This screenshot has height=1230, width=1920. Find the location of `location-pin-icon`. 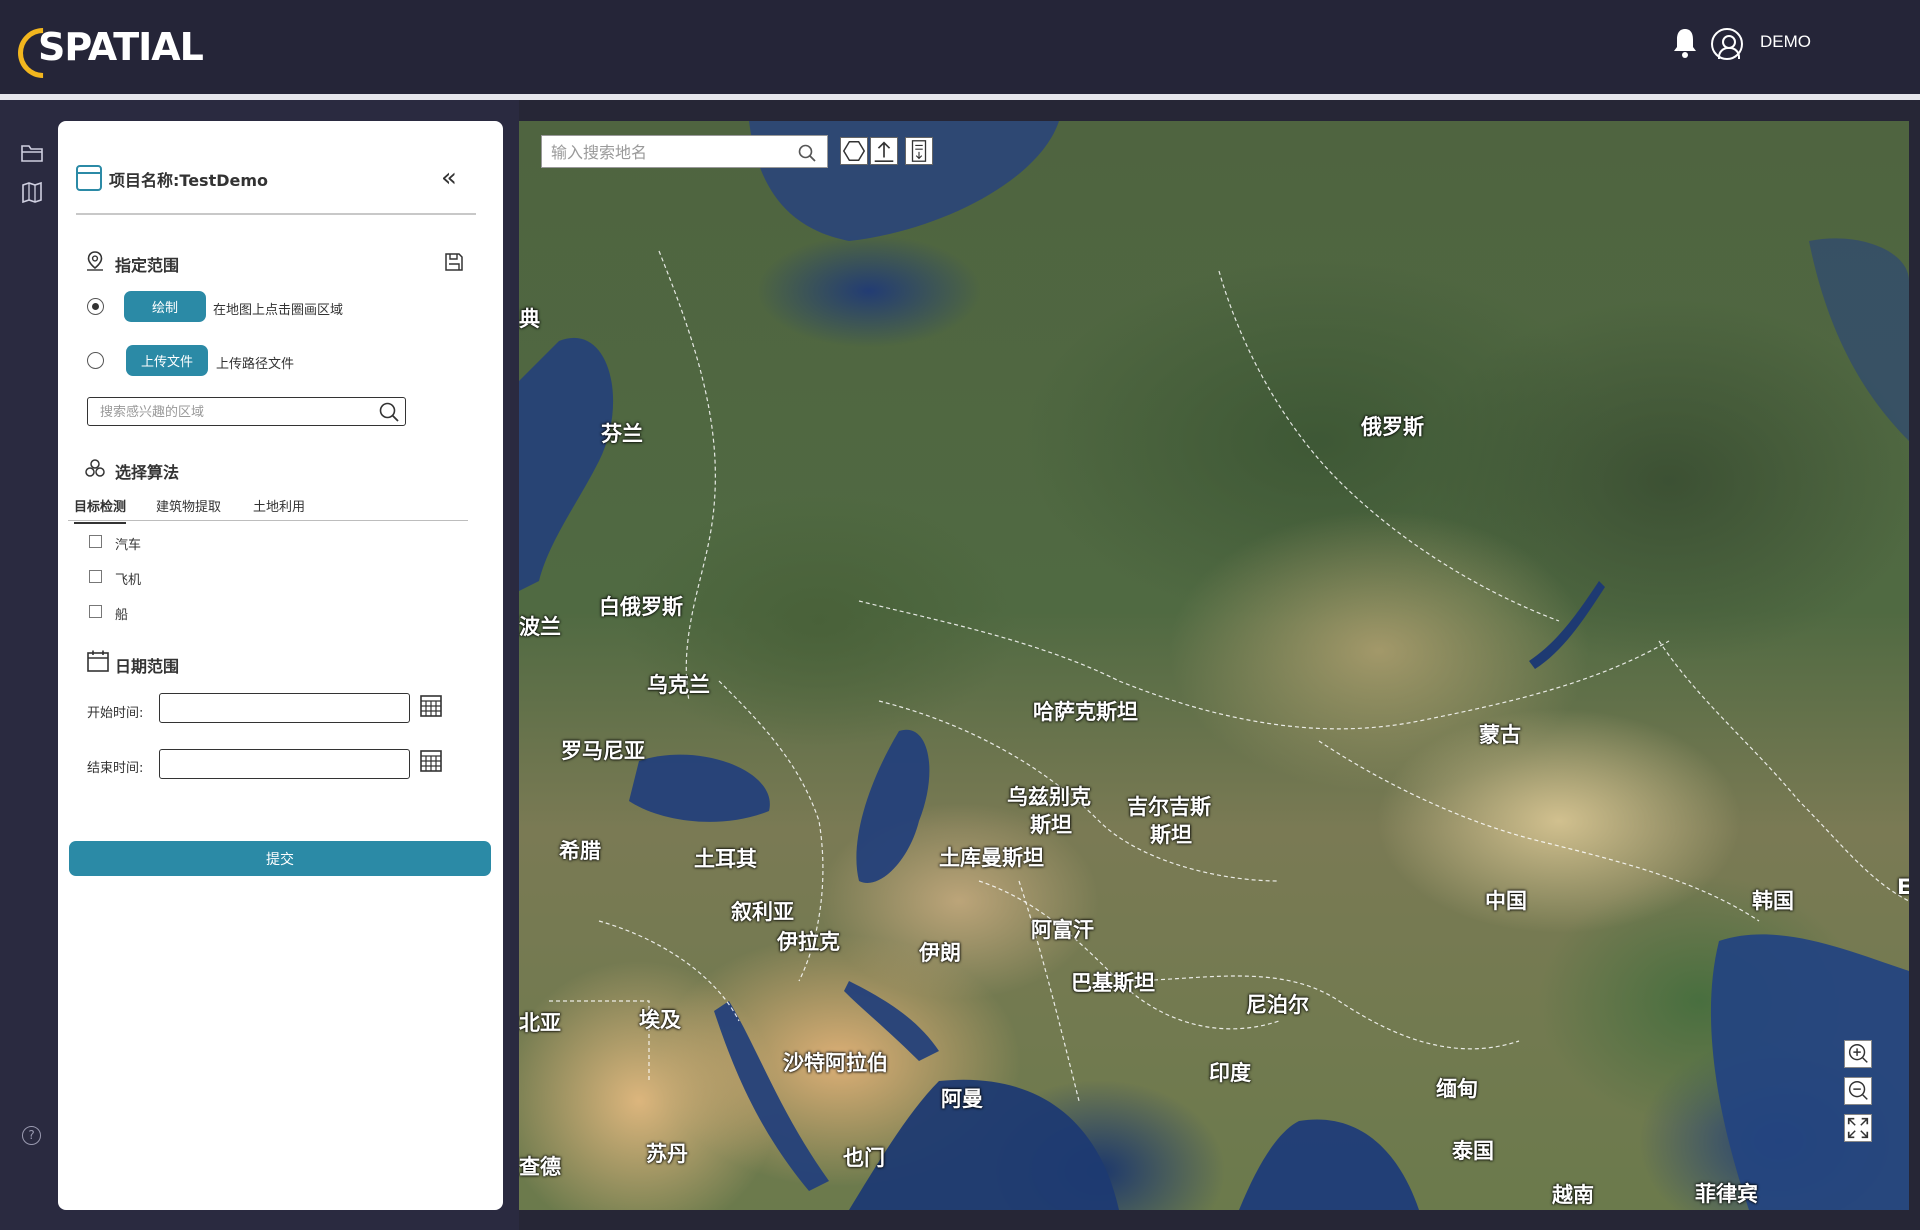

location-pin-icon is located at coordinates (95, 261).